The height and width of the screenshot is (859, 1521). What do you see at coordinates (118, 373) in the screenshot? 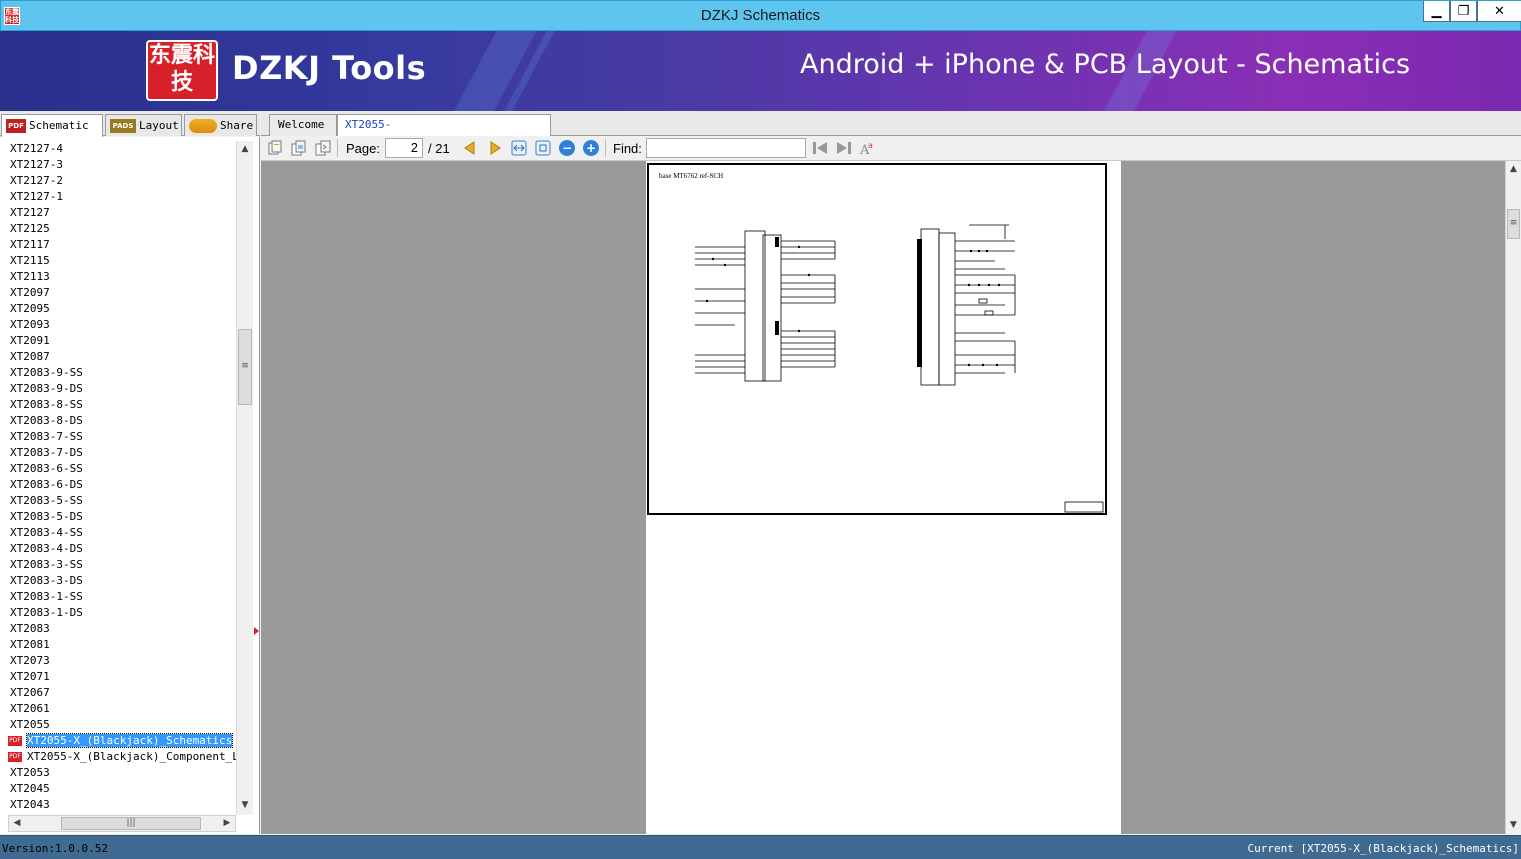
I see `folder-list-item: XT2083-9-SS` at bounding box center [118, 373].